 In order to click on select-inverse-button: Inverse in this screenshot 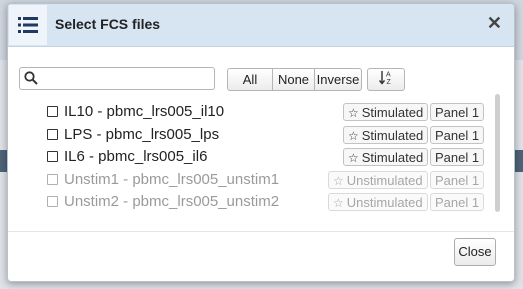, I will do `click(338, 79)`.